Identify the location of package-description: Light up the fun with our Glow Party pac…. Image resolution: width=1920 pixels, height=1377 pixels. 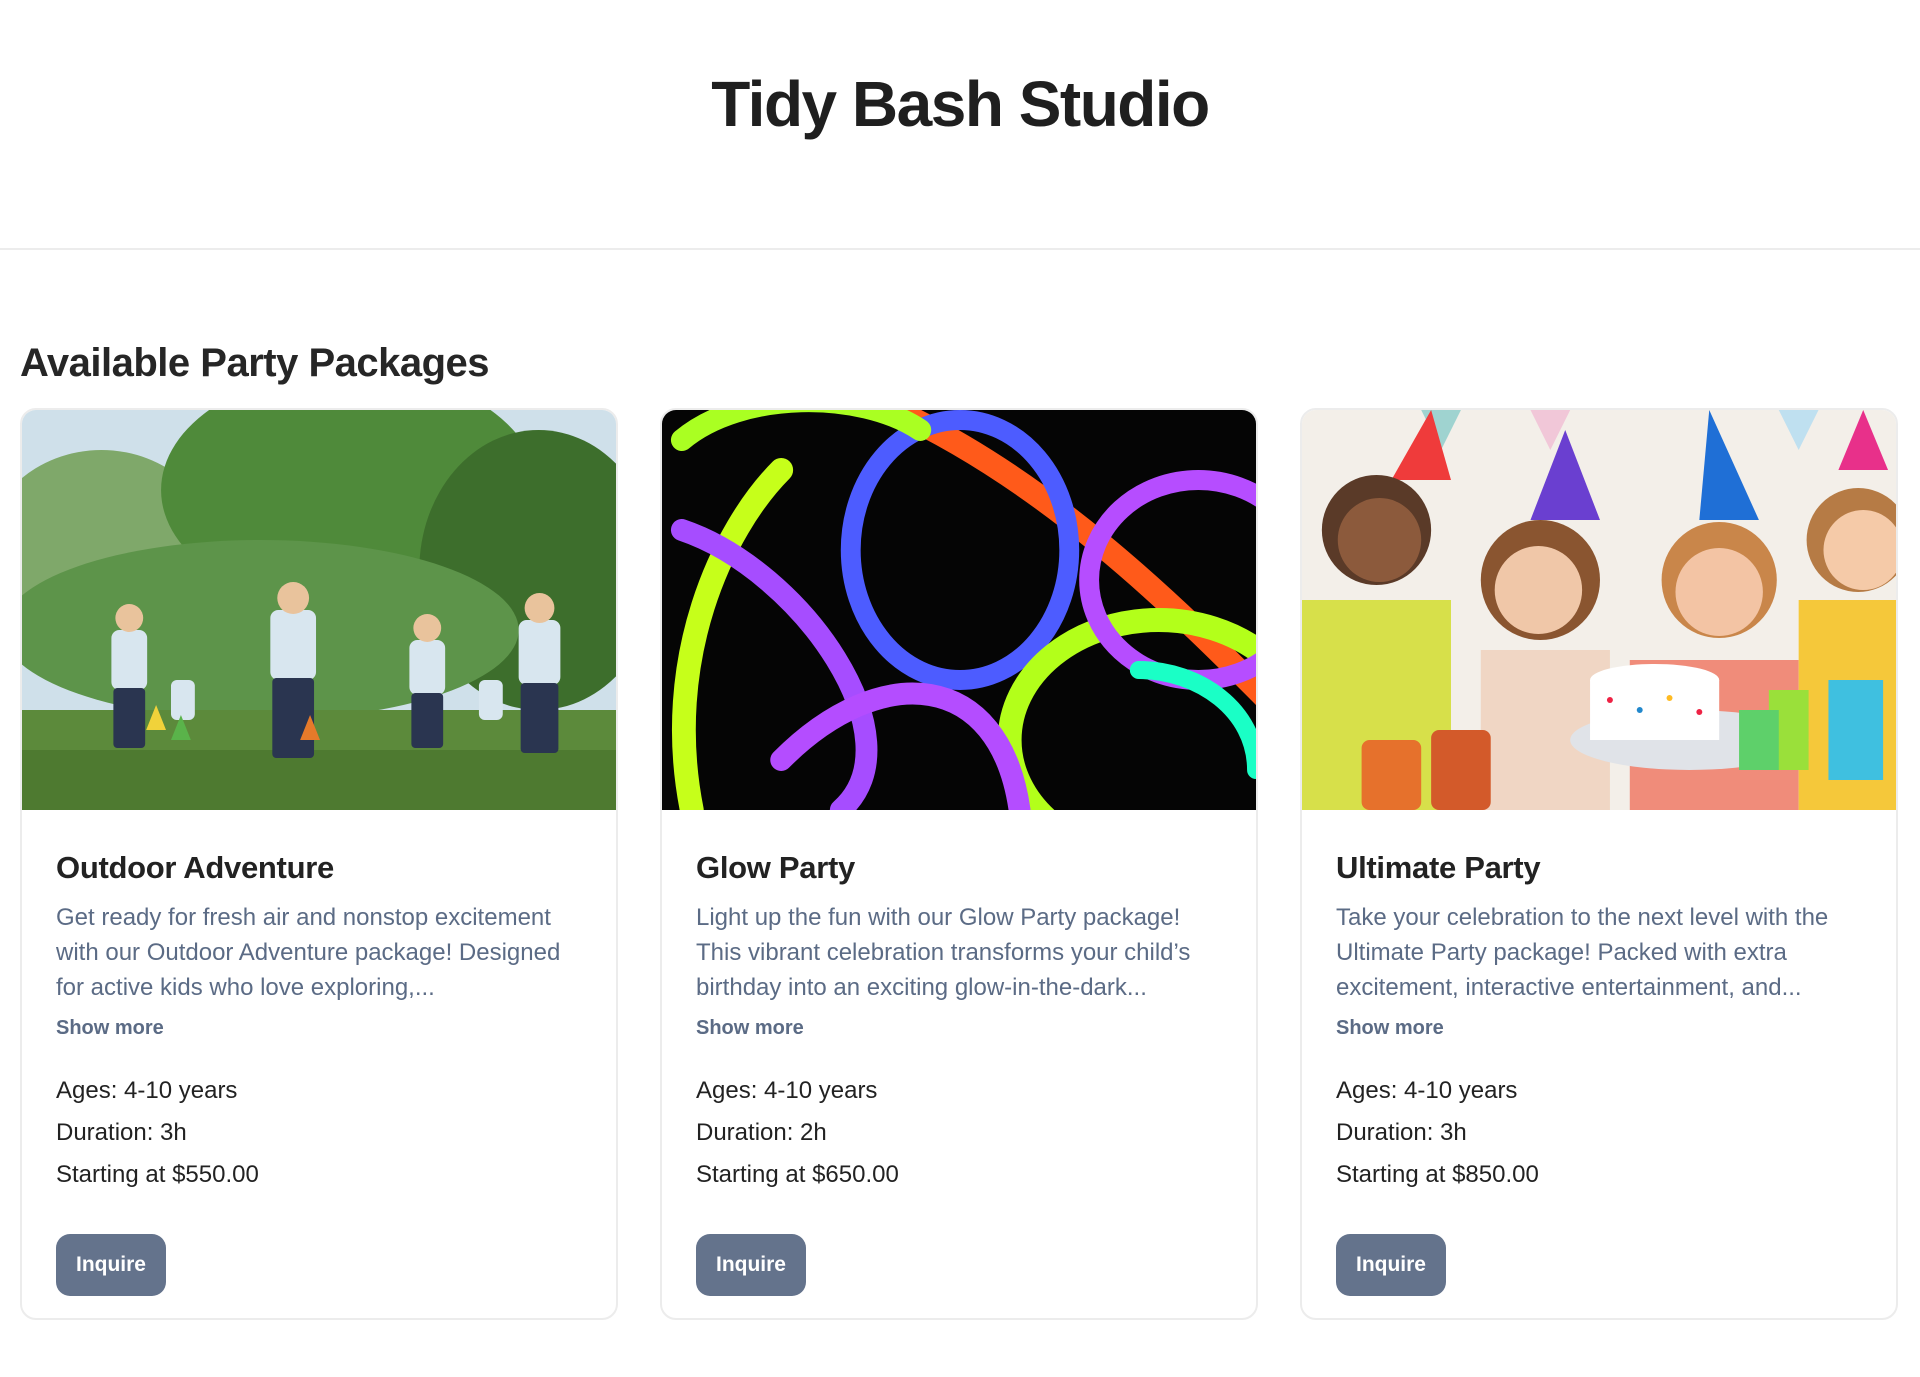
(943, 952).